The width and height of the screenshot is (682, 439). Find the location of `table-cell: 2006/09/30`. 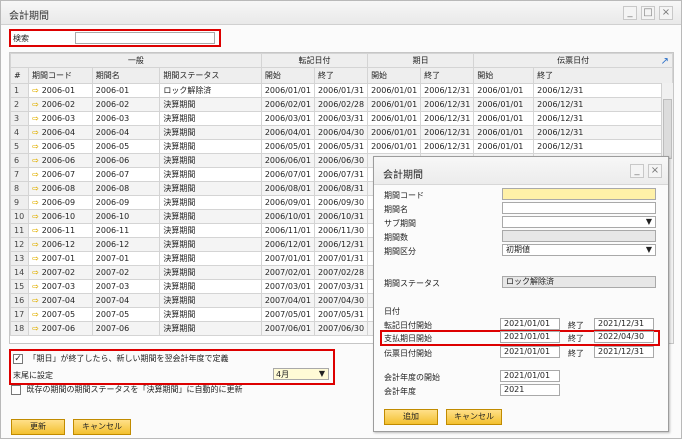

table-cell: 2006/09/30 is located at coordinates (341, 202).